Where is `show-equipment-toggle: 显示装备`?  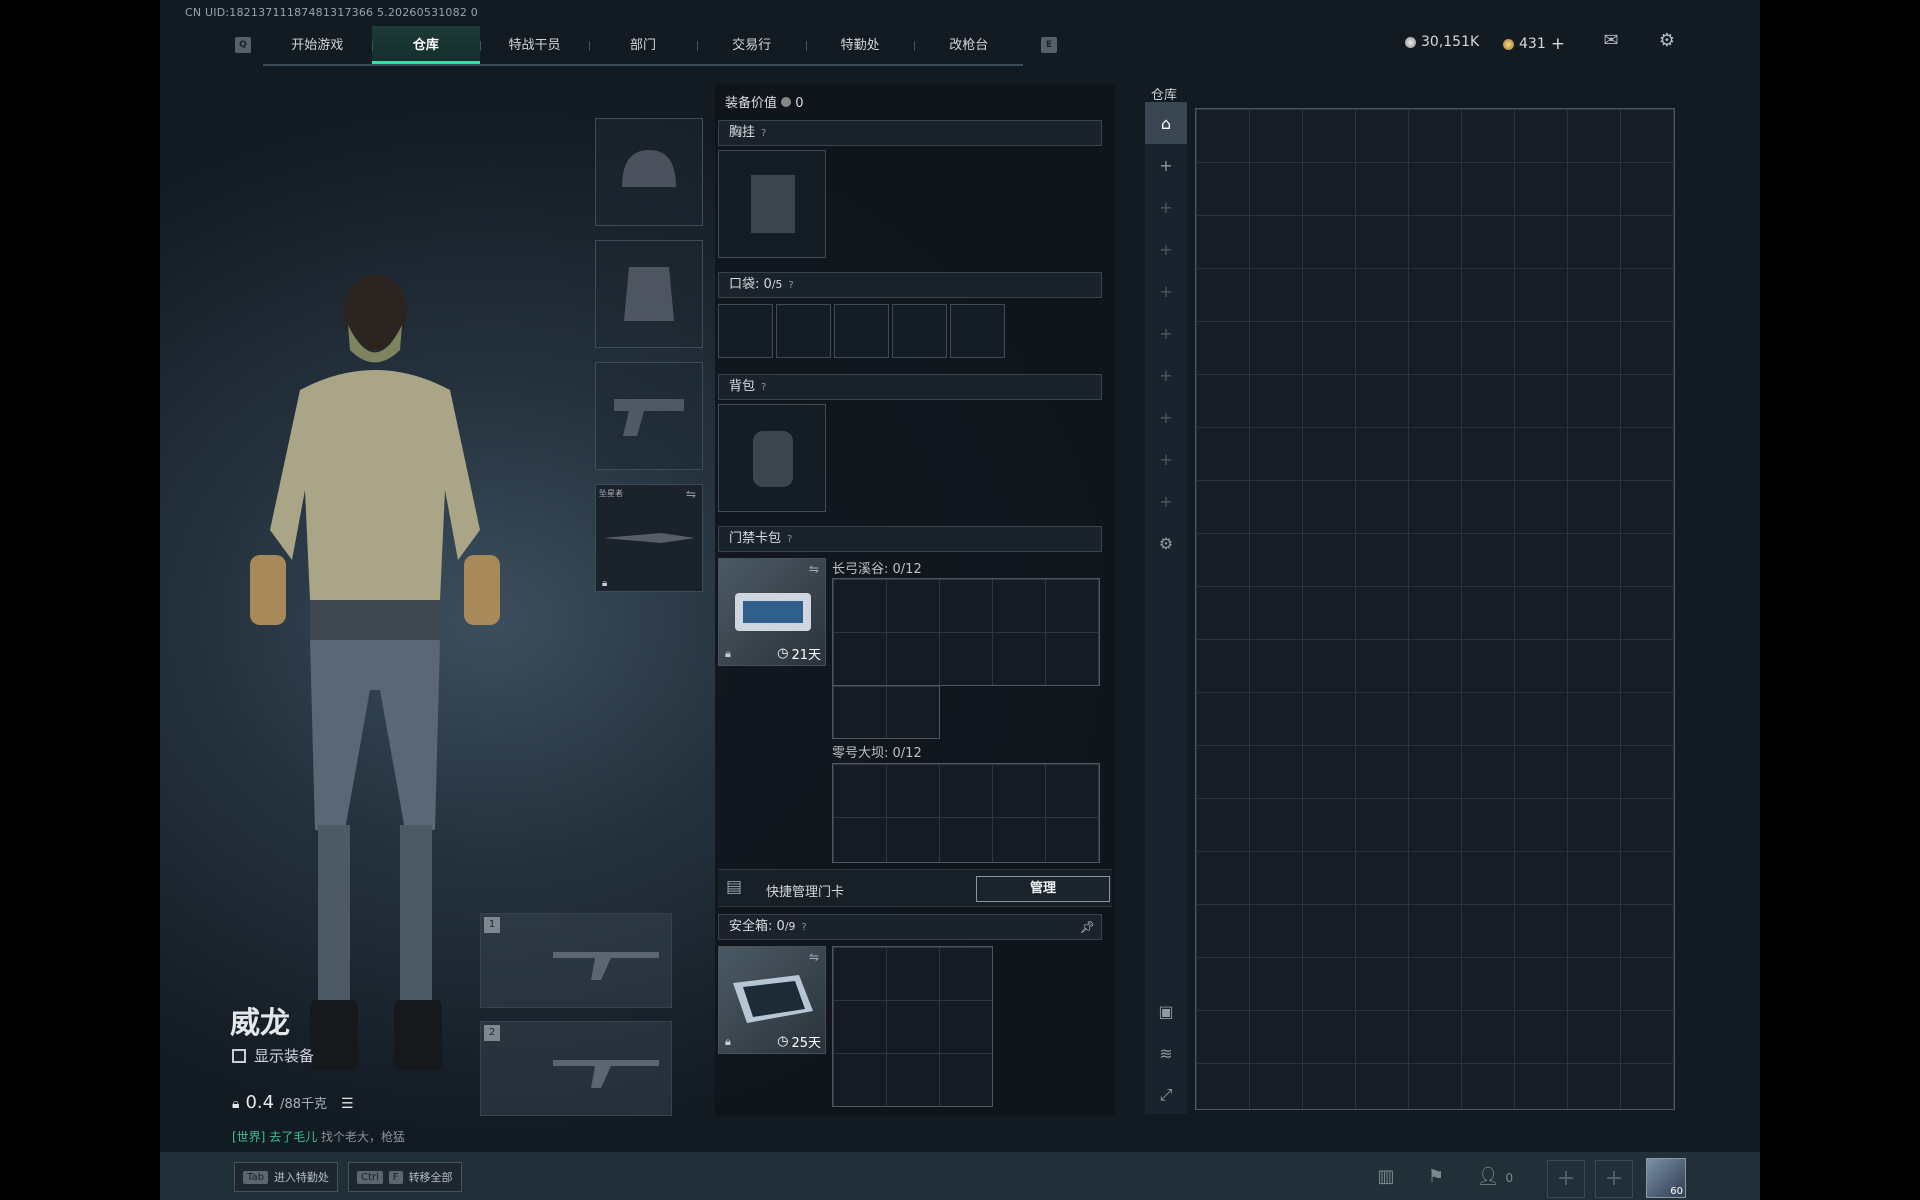 show-equipment-toggle: 显示装备 is located at coordinates (273, 1055).